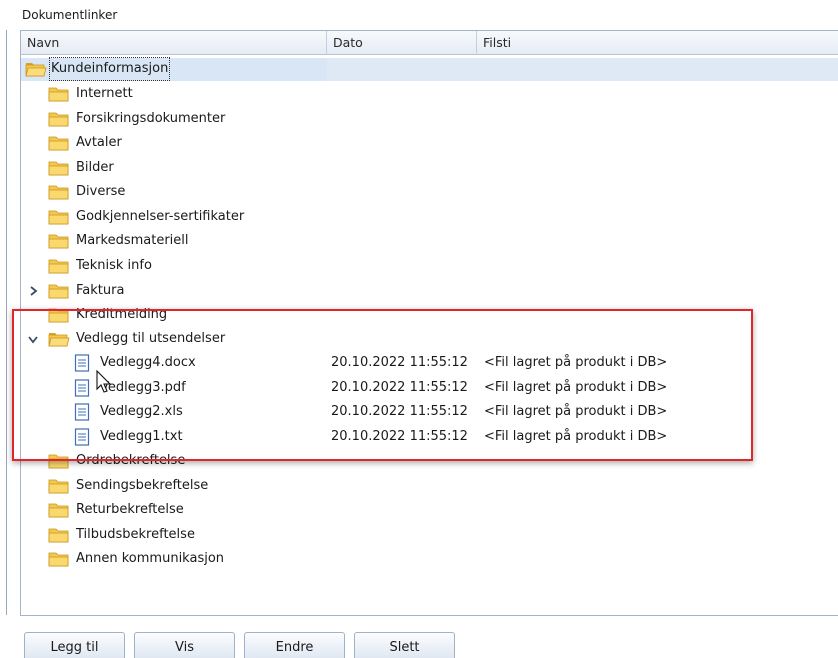 Image resolution: width=838 pixels, height=658 pixels. What do you see at coordinates (132, 240) in the screenshot?
I see `tree-row-label: Markedsmateriell` at bounding box center [132, 240].